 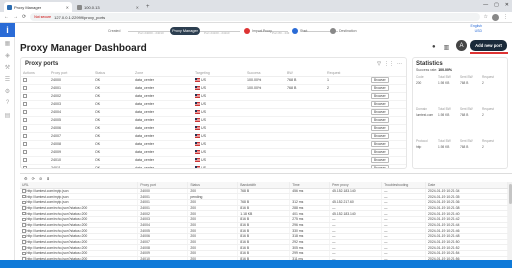 What do you see at coordinates (427, 77) in the screenshot?
I see `stats-column-header: Code` at bounding box center [427, 77].